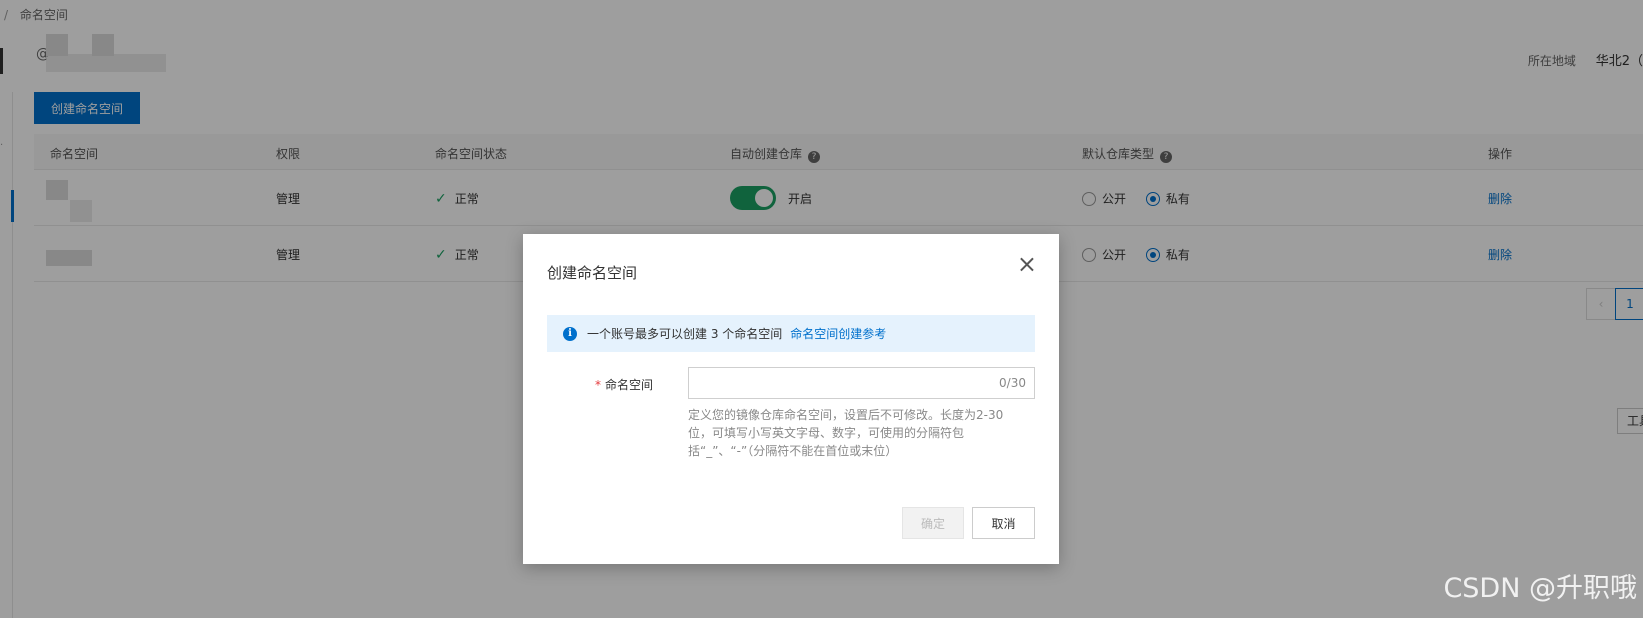  I want to click on cancel-button: 取消, so click(1003, 523).